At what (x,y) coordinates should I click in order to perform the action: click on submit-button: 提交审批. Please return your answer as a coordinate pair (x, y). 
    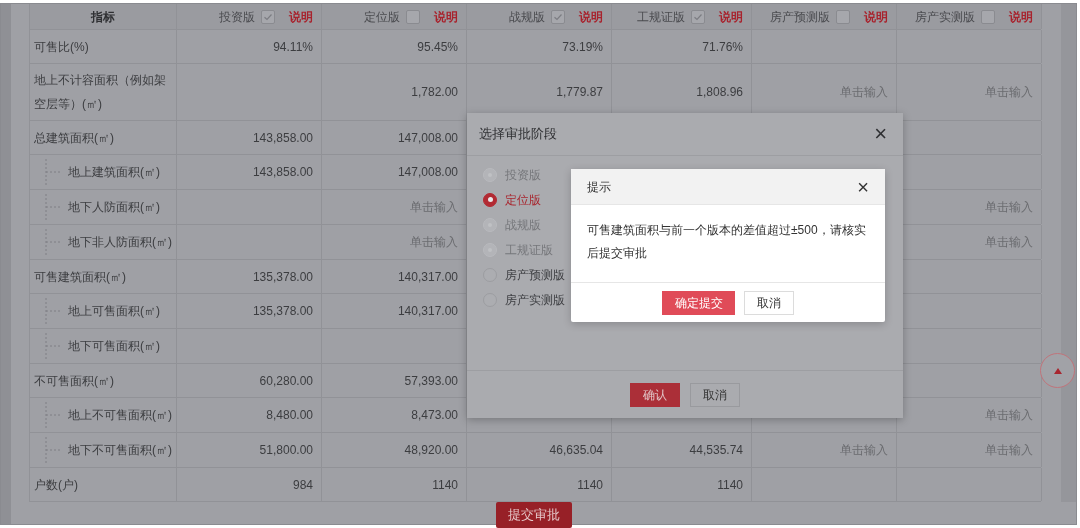
    Looking at the image, I should click on (533, 515).